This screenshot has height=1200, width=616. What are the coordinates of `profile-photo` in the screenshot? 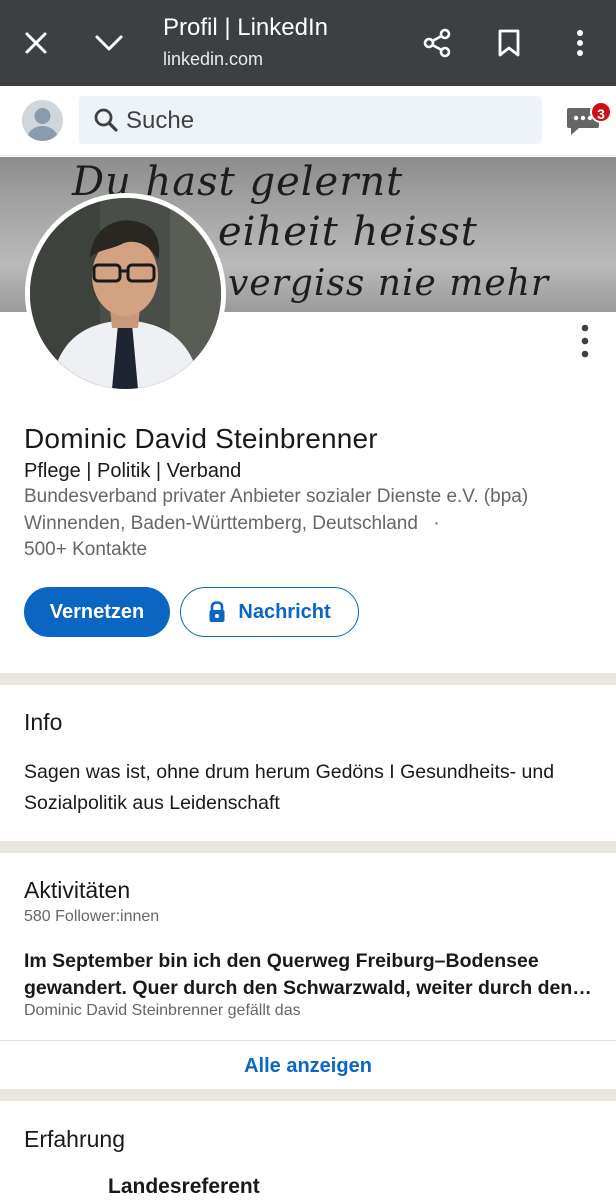 It's located at (125, 293).